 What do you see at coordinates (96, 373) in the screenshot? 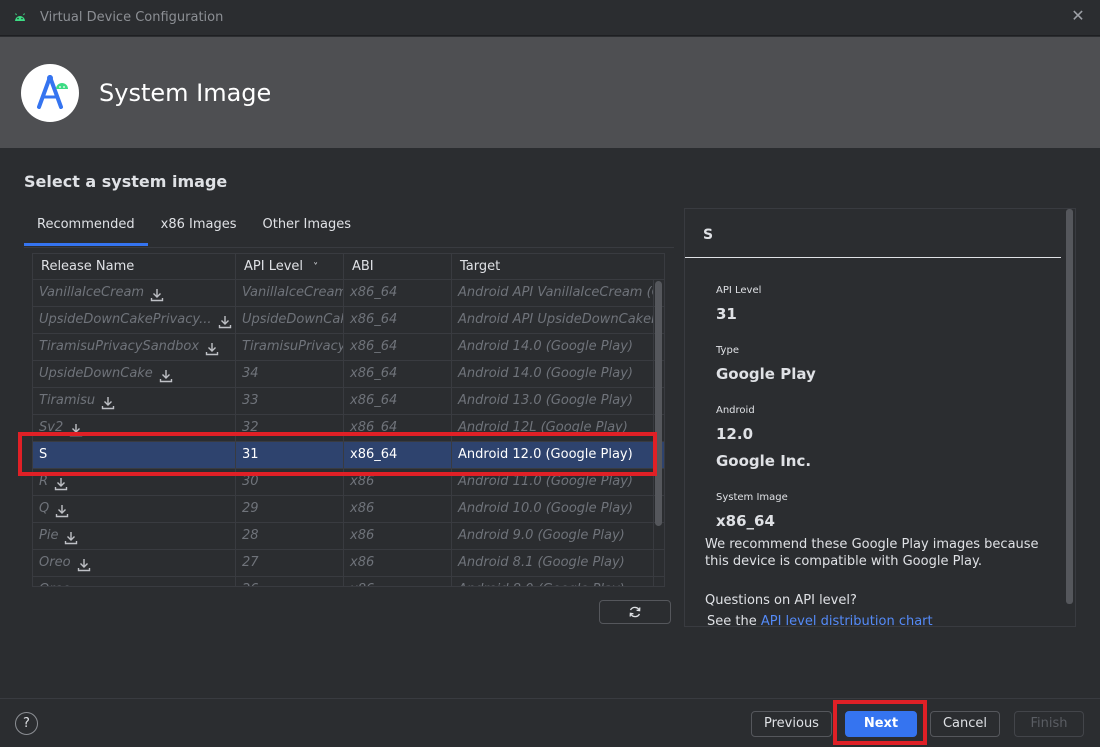
I see `release-name-text: UpsideDownCake` at bounding box center [96, 373].